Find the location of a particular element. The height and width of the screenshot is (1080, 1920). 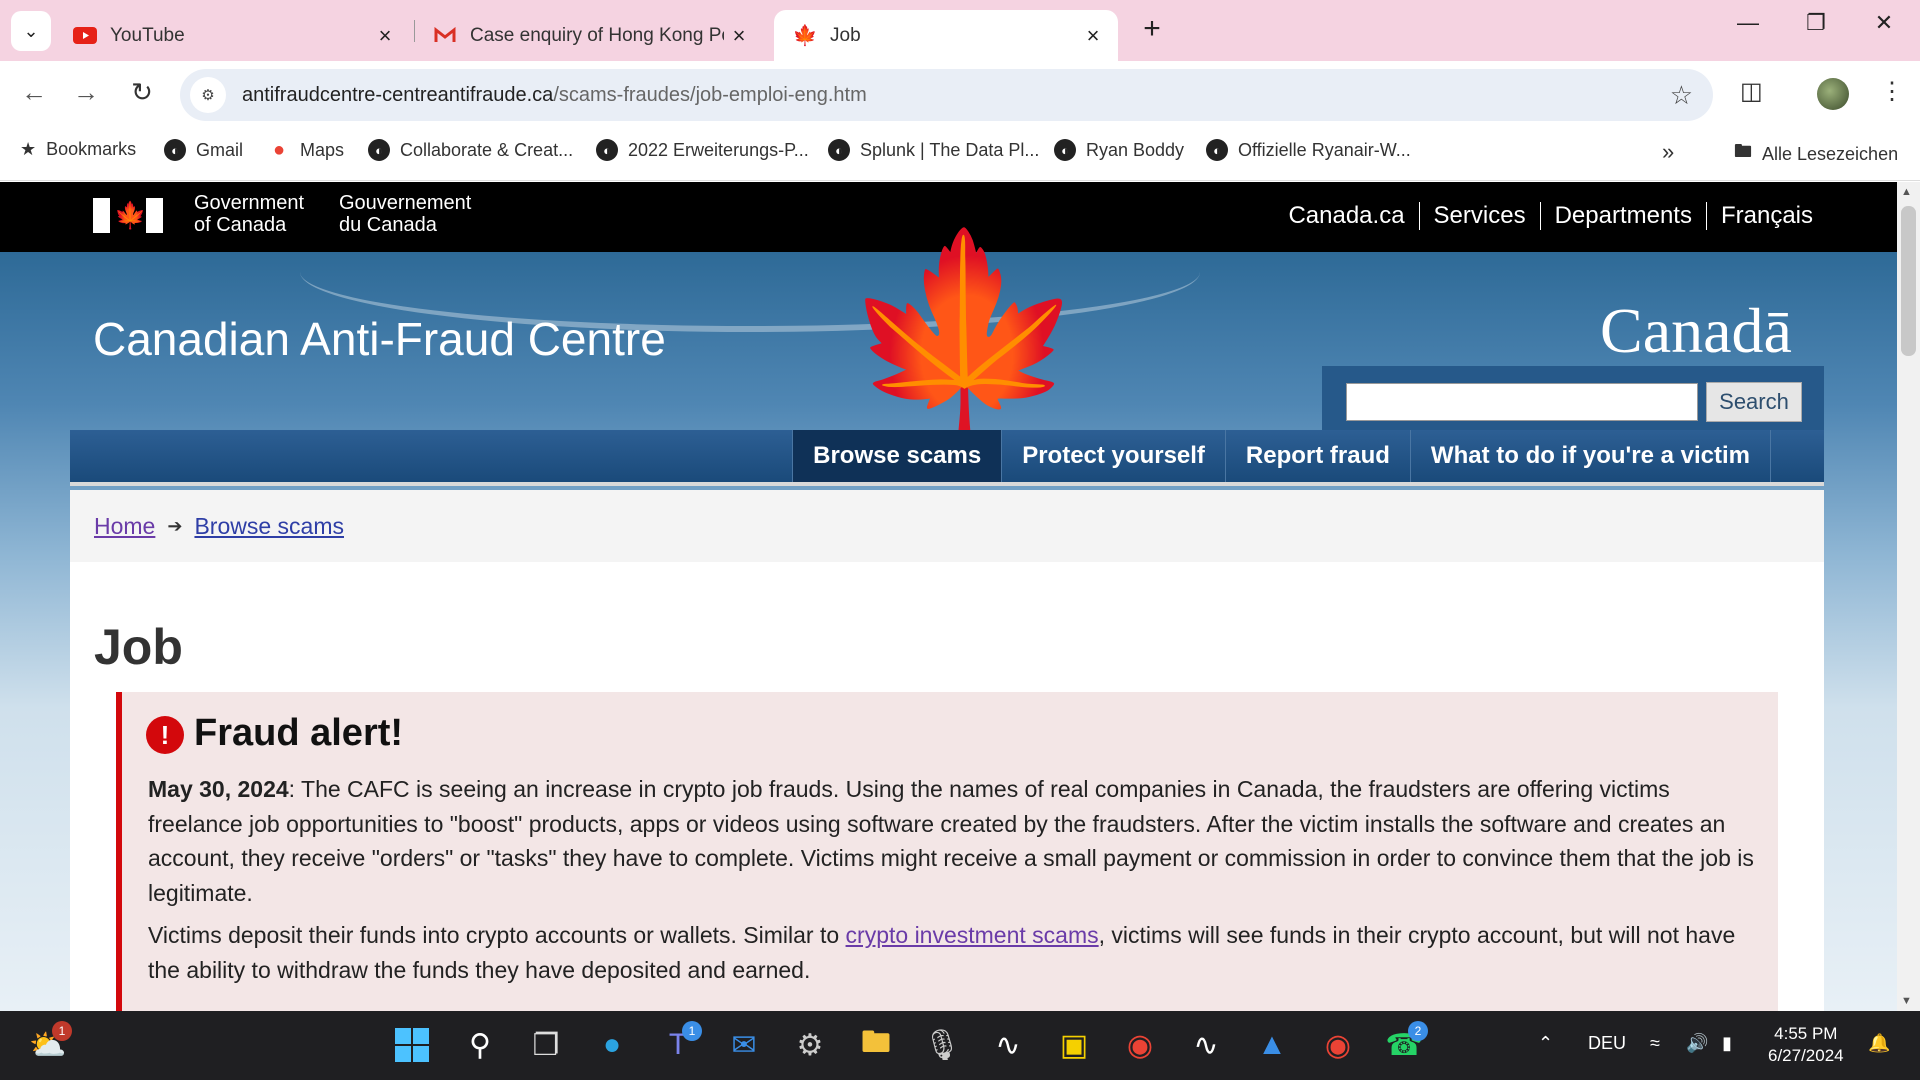

forward-button: → is located at coordinates (86, 92).